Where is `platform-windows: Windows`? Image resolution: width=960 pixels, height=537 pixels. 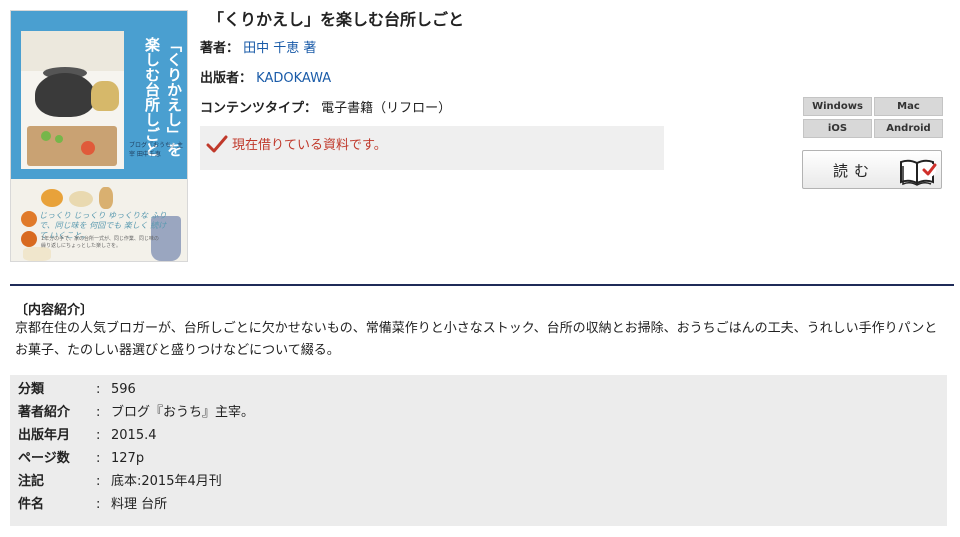 platform-windows: Windows is located at coordinates (837, 106).